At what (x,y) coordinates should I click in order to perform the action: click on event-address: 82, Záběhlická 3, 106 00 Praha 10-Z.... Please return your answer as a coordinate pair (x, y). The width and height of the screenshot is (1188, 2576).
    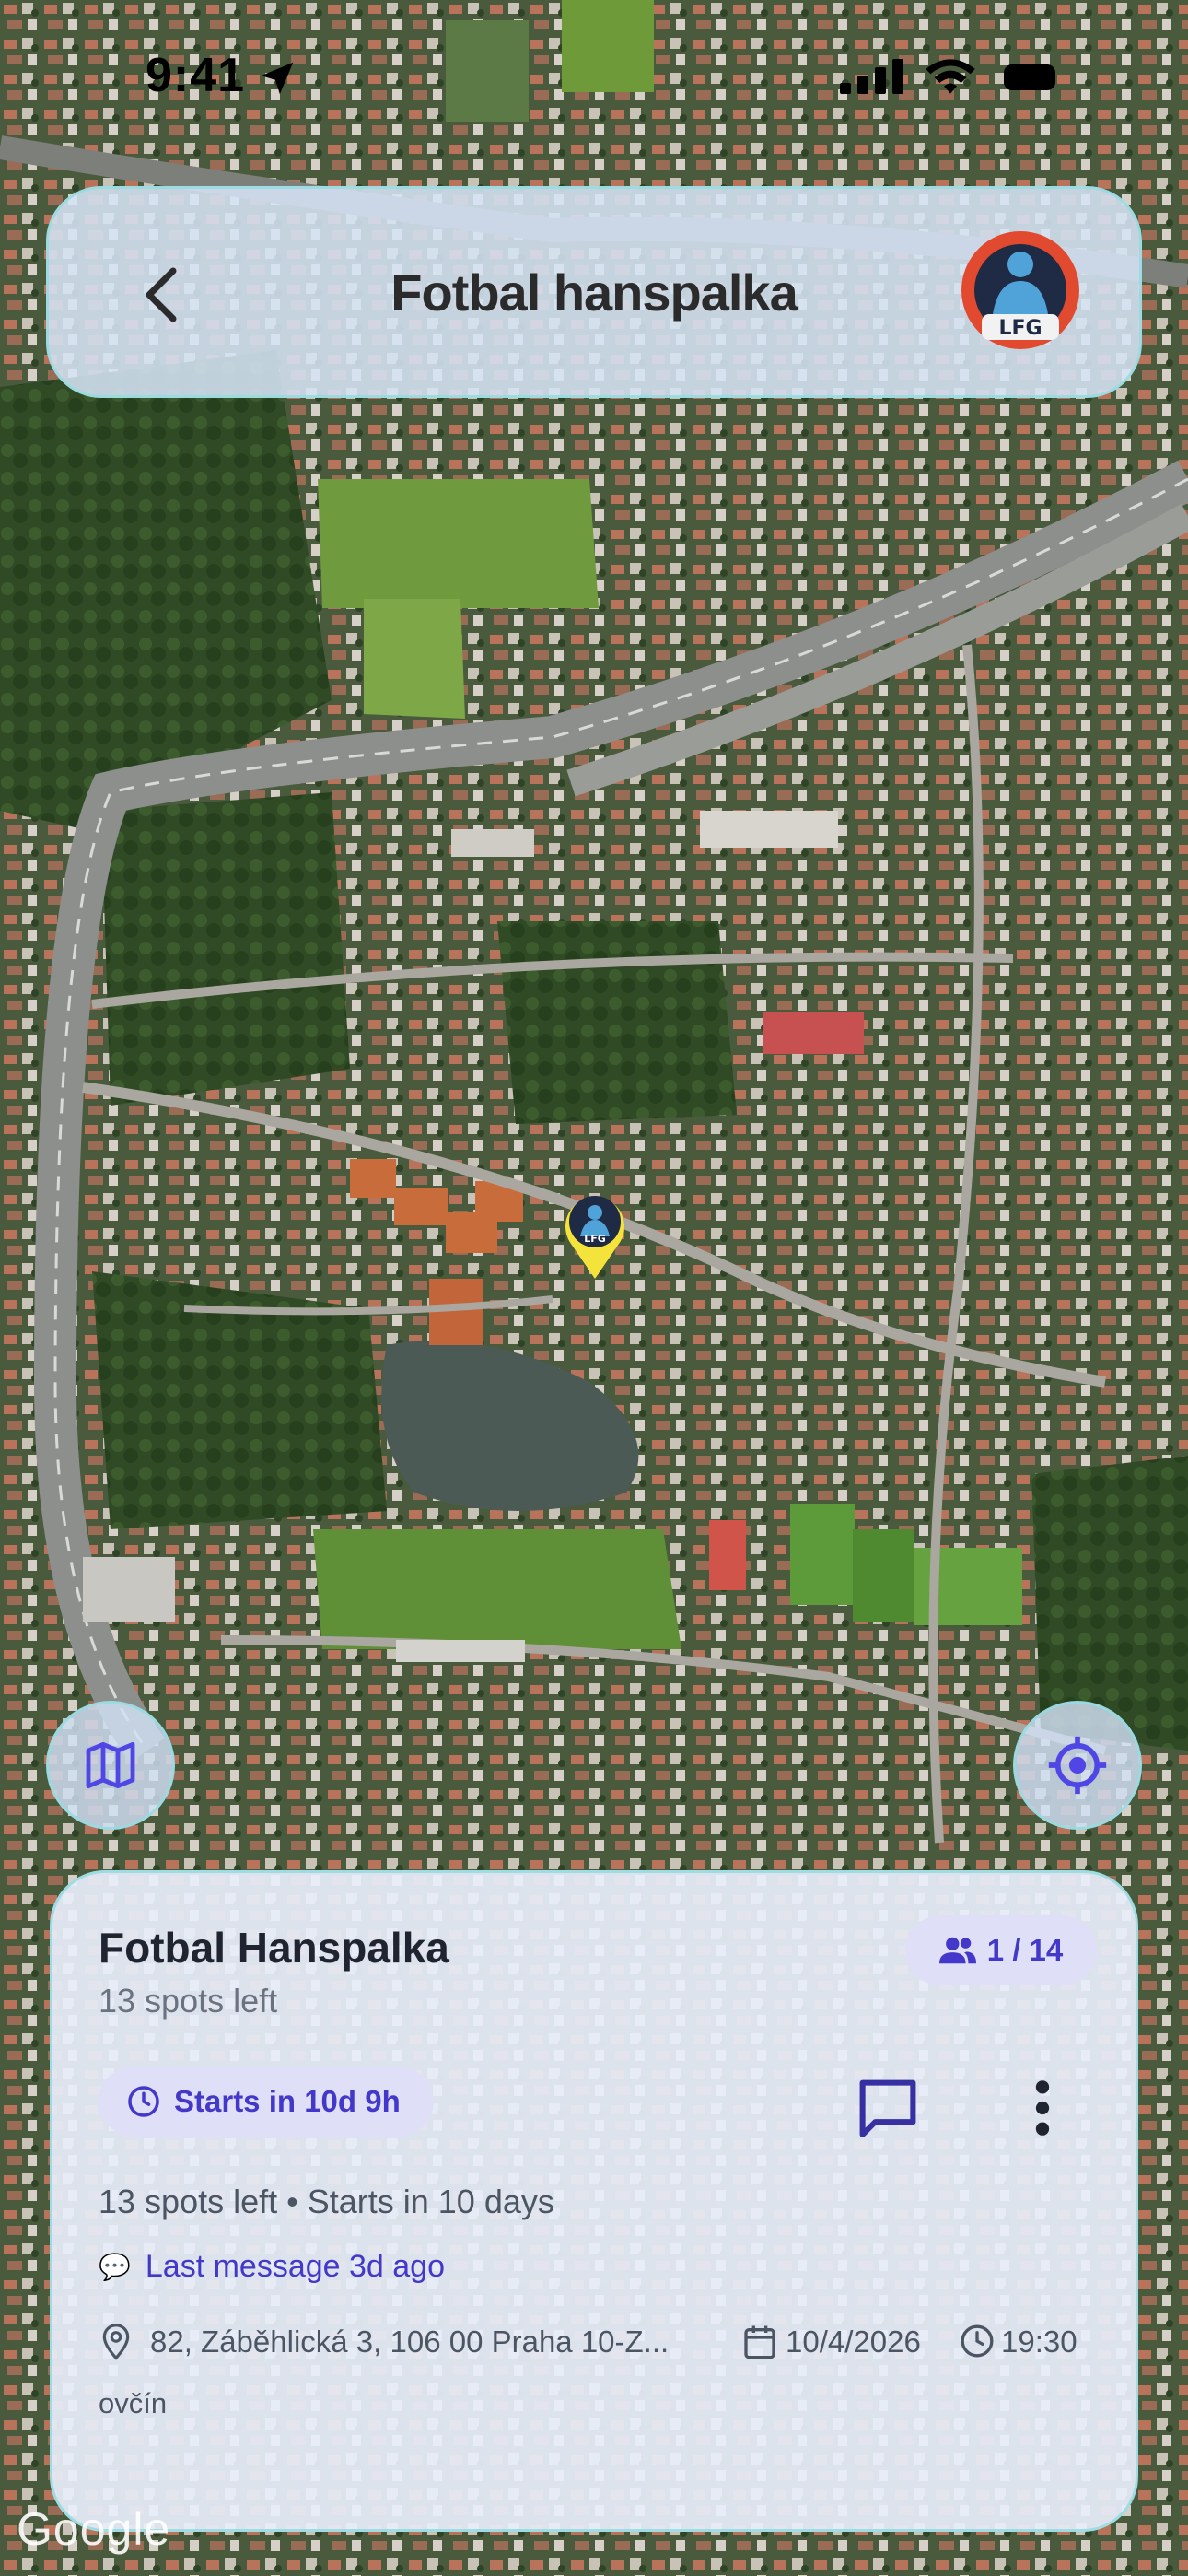
    Looking at the image, I should click on (410, 2341).